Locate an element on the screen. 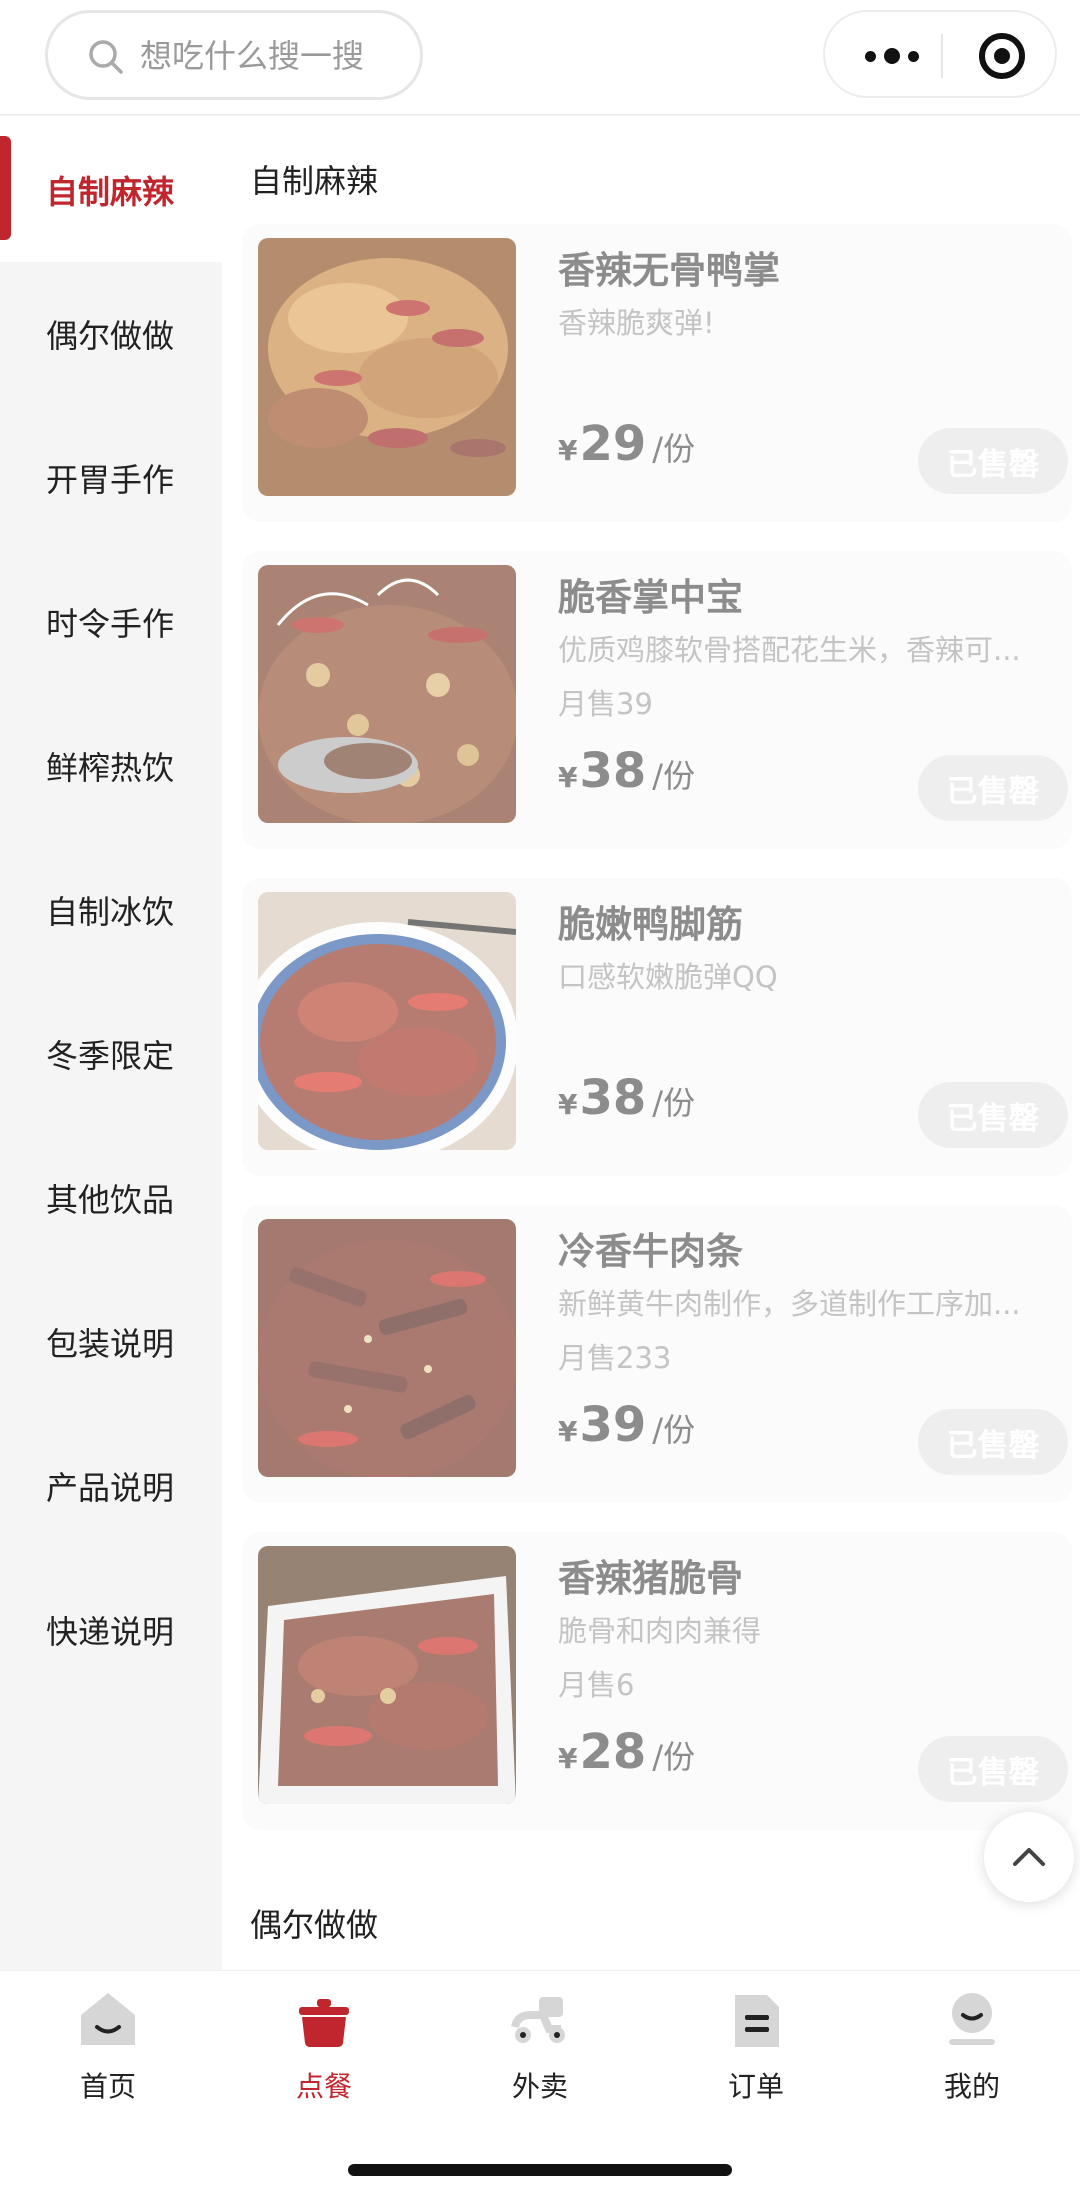 This screenshot has height=2201, width=1080. back-to-top-button is located at coordinates (1029, 1857).